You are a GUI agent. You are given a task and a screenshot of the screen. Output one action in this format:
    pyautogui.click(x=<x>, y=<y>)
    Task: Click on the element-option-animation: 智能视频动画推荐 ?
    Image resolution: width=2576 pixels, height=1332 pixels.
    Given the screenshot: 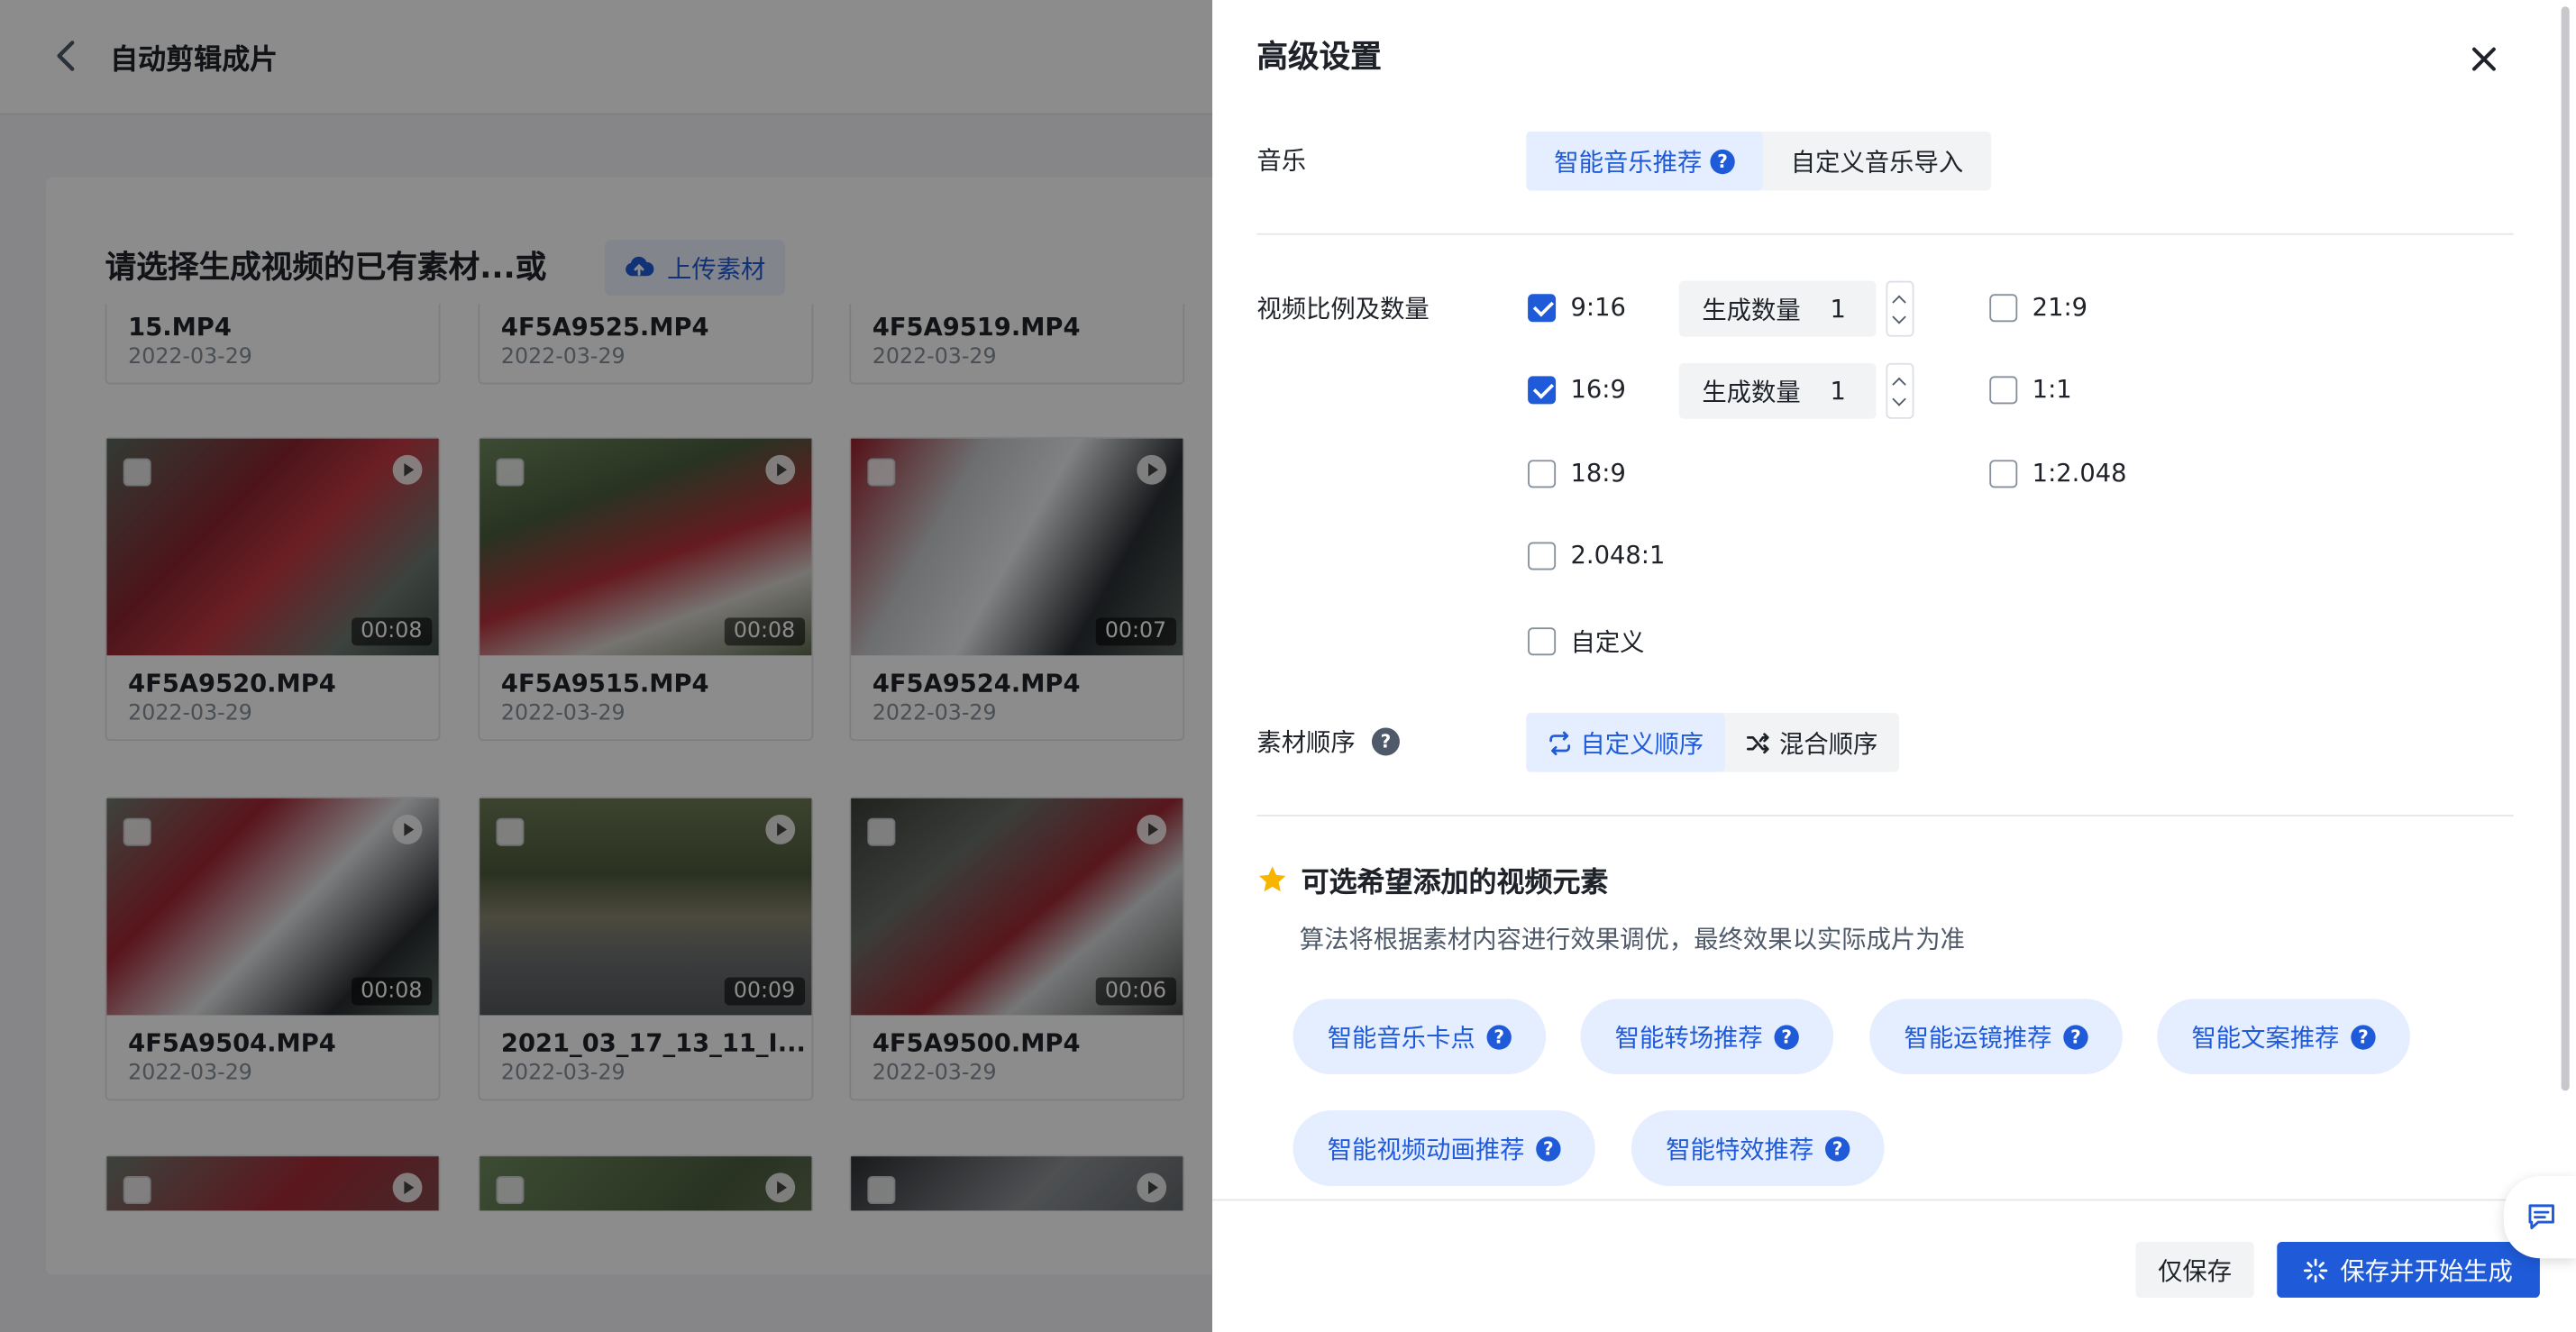 What is the action you would take?
    pyautogui.click(x=1444, y=1148)
    